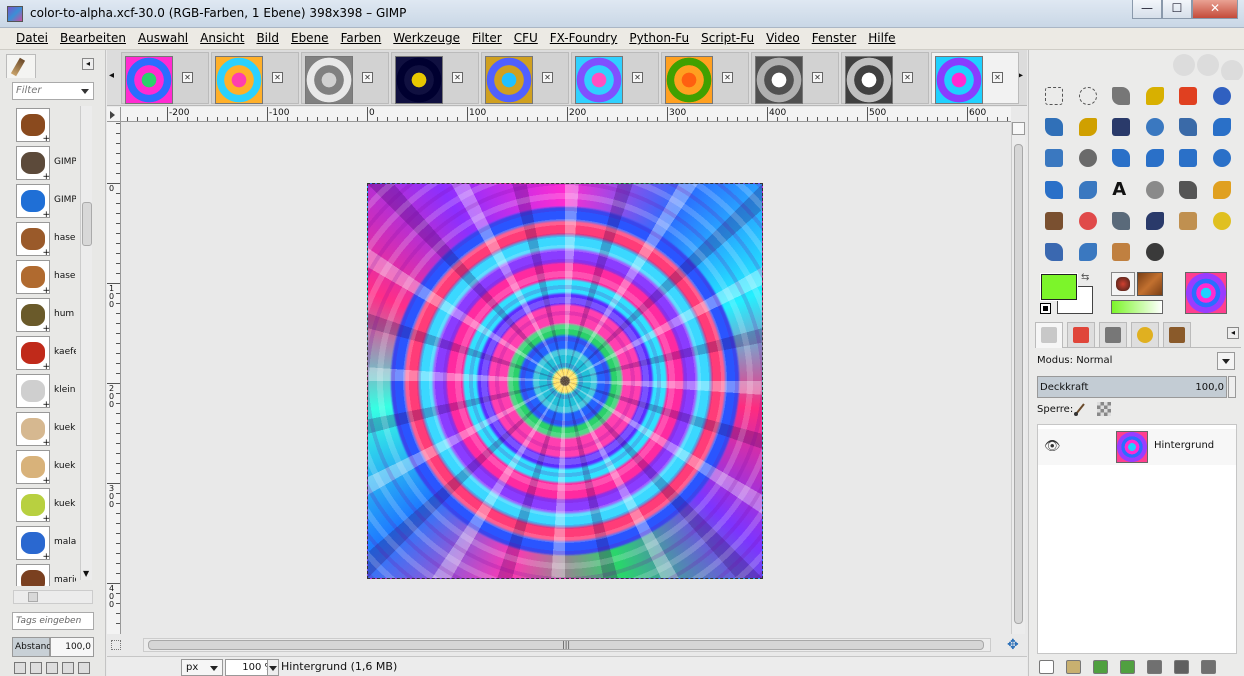  Describe the element at coordinates (21, 66) in the screenshot. I see `brushes-tab` at that location.